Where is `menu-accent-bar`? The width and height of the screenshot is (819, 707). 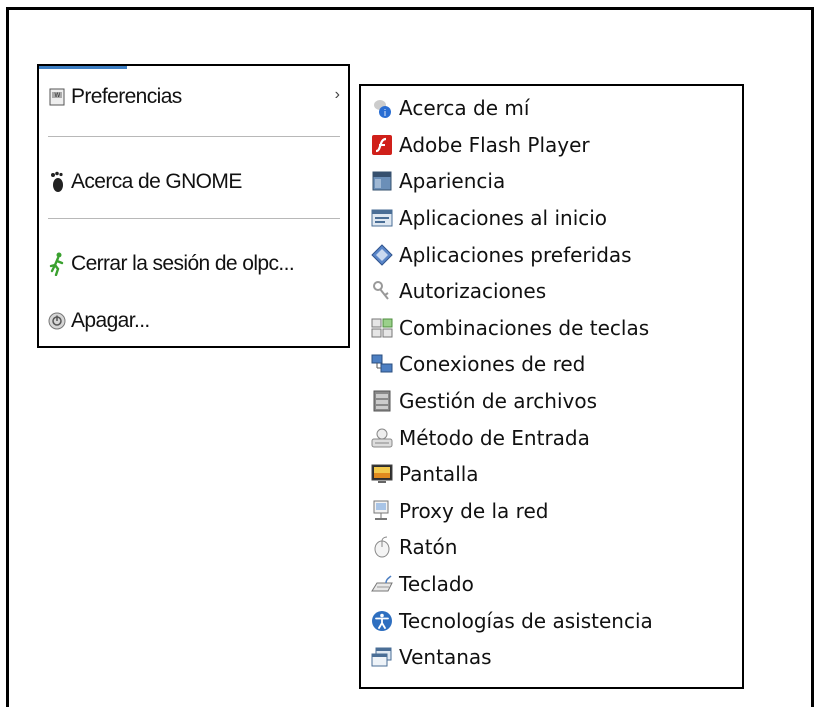
menu-accent-bar is located at coordinates (83, 67).